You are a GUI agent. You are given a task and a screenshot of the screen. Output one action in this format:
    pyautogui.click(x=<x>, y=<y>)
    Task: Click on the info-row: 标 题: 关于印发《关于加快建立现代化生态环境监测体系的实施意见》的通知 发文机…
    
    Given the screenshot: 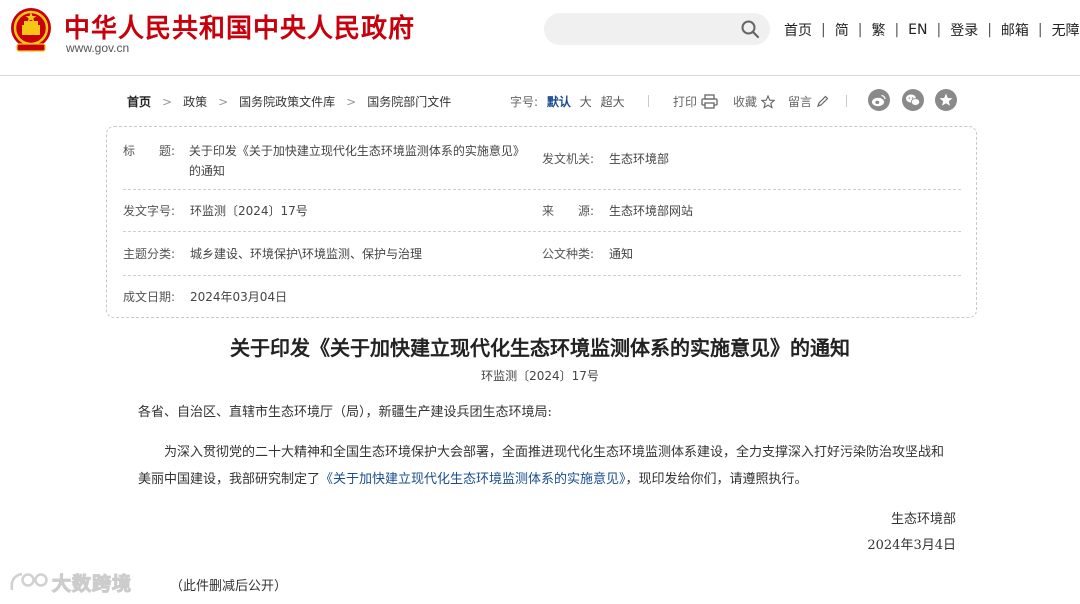 What is the action you would take?
    pyautogui.click(x=542, y=165)
    